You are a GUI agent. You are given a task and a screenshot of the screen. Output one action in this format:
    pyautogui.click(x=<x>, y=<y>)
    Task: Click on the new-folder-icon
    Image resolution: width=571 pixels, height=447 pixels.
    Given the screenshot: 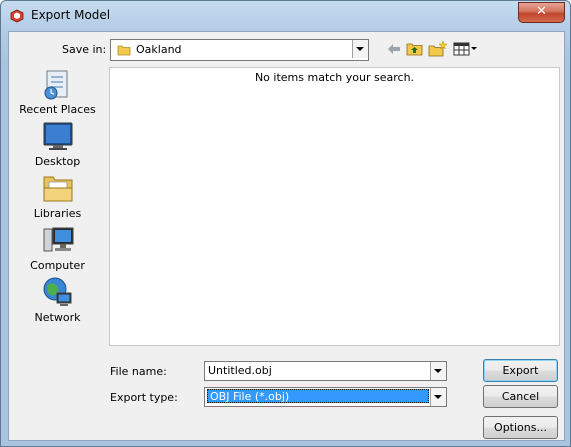 What is the action you would take?
    pyautogui.click(x=438, y=49)
    